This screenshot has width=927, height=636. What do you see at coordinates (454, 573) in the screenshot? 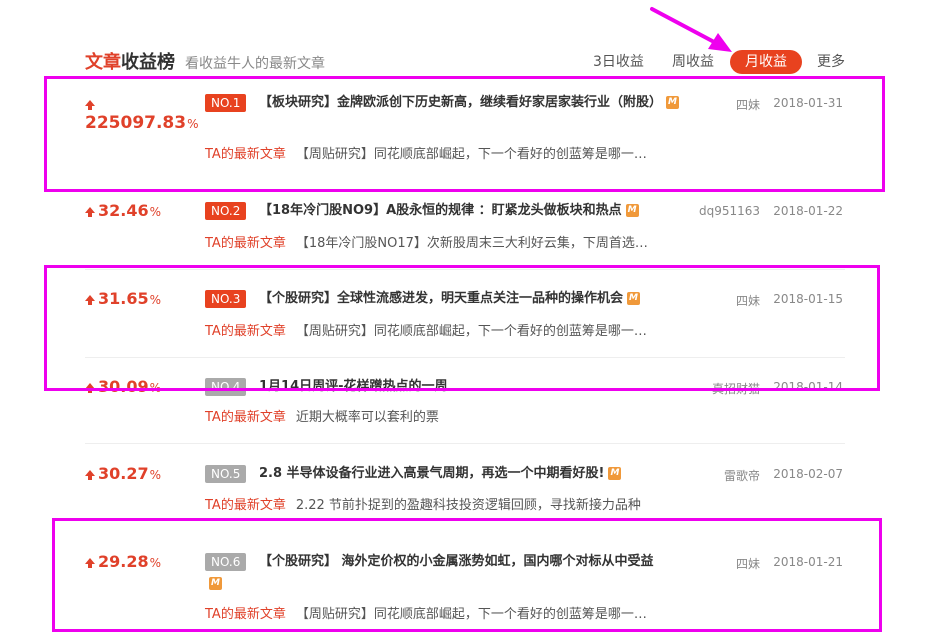
I see `article-title: 【个股研究】 海外定价权的小金属涨势如虹，国内哪个对标从中受益 M` at bounding box center [454, 573].